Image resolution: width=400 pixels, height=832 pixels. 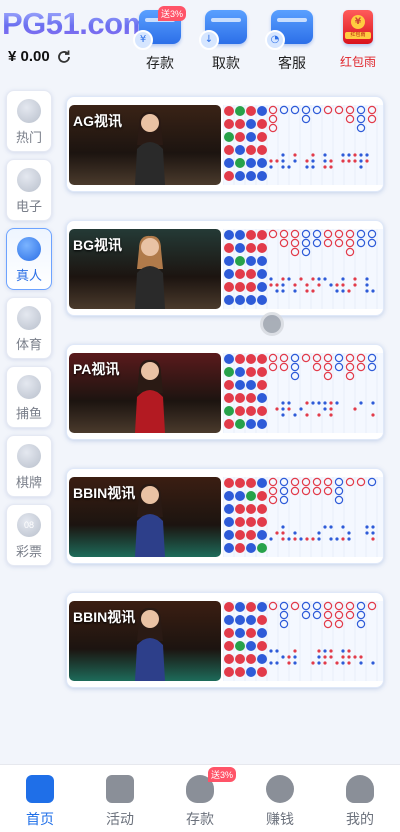 I want to click on refresh-icon, so click(x=64, y=57).